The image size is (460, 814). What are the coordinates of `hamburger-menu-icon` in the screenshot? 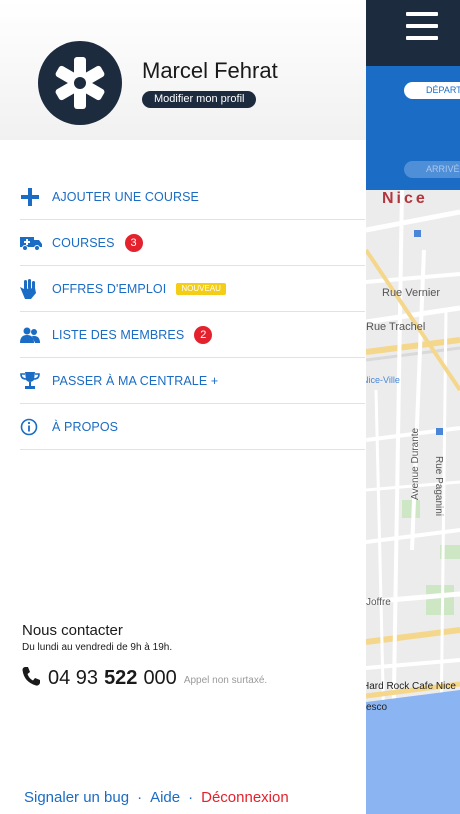 It's located at (422, 26).